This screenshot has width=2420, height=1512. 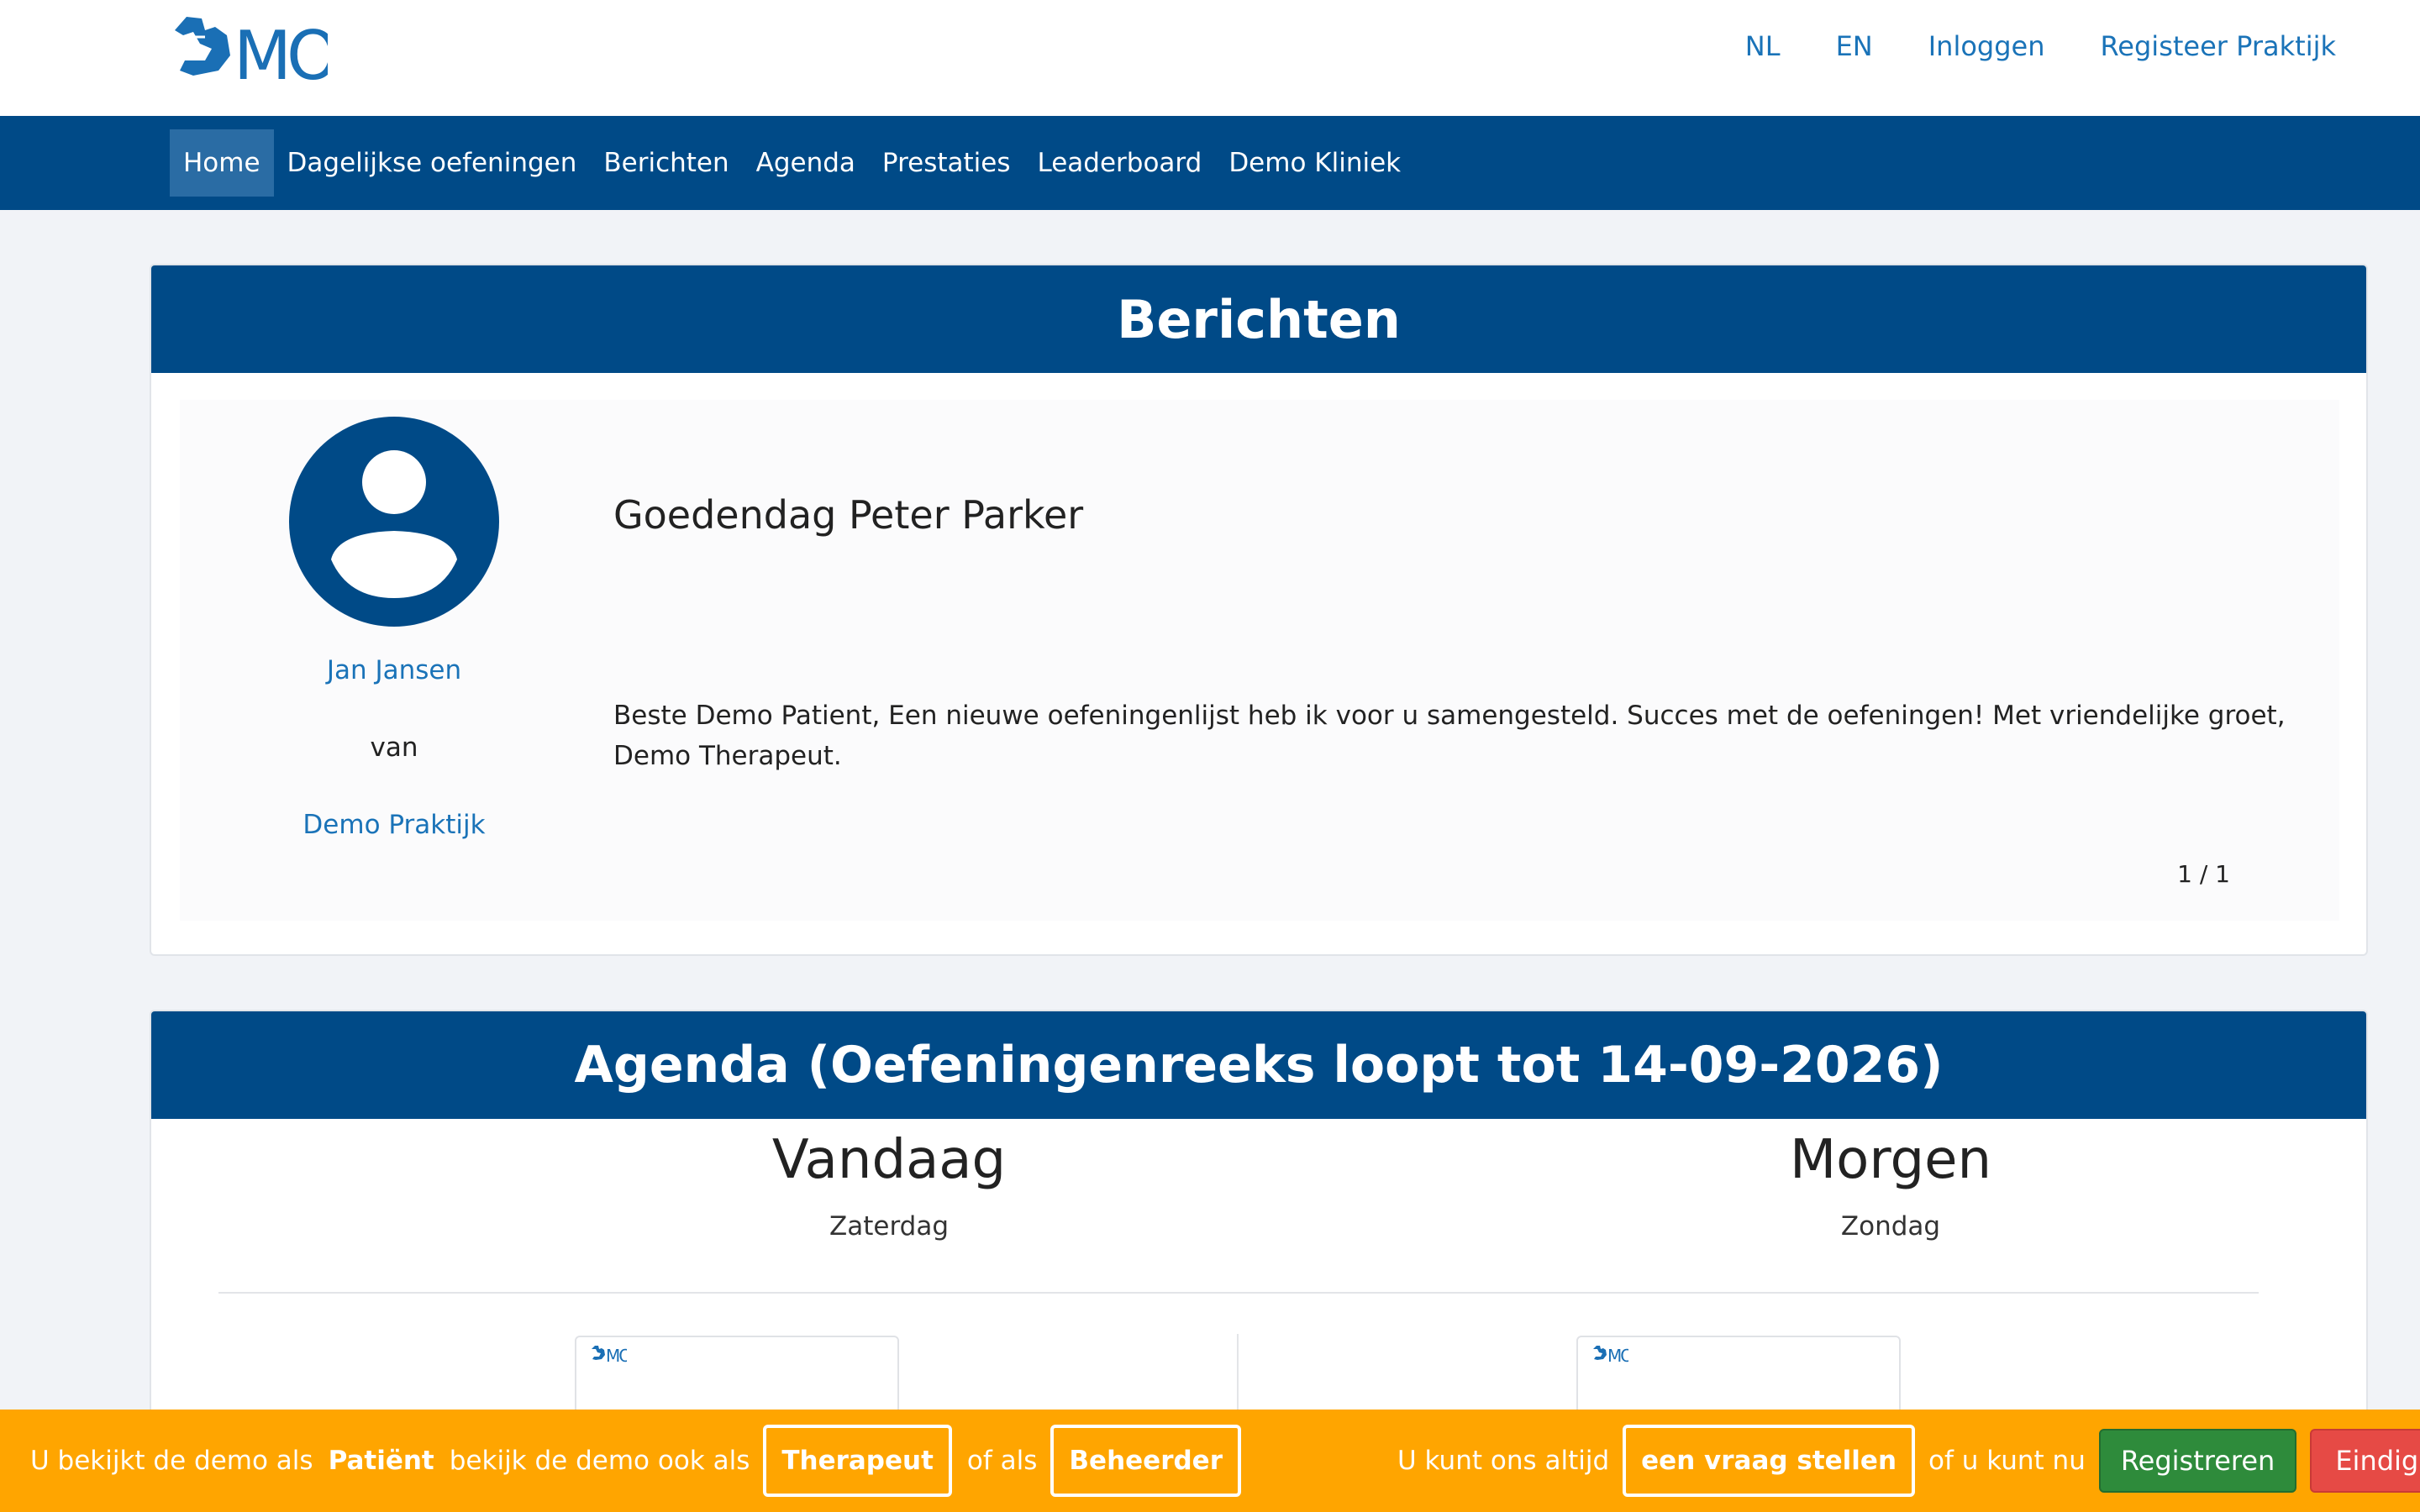 I want to click on top-header: MO NL EN Inloggen Registeer Praktijk, so click(x=1210, y=58).